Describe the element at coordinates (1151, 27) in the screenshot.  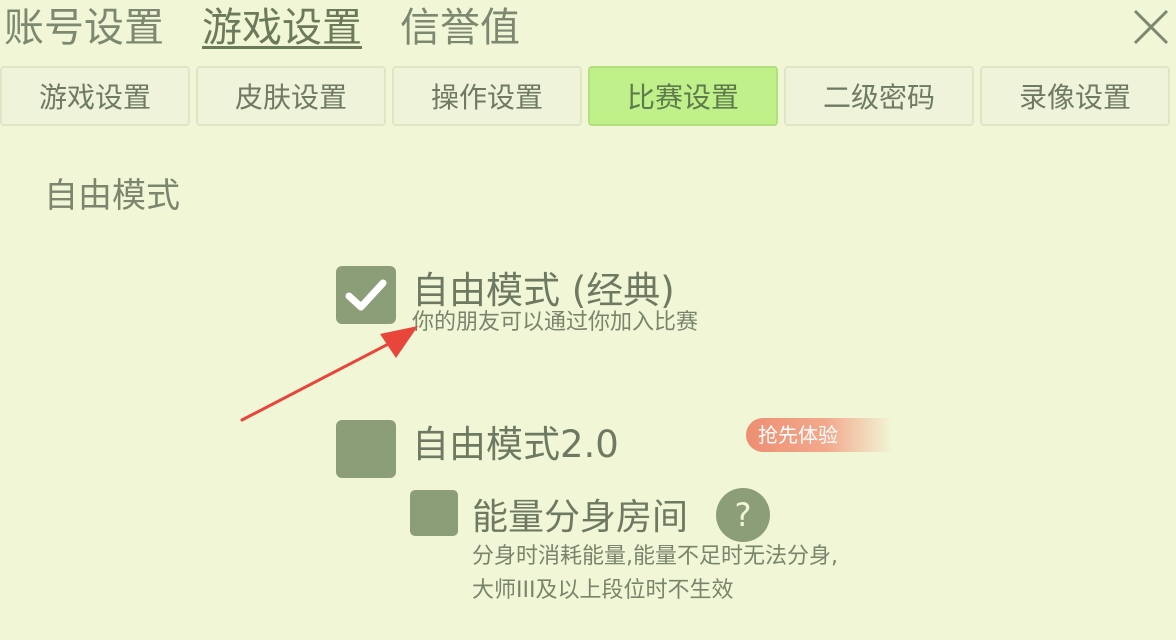
I see `close-icon` at that location.